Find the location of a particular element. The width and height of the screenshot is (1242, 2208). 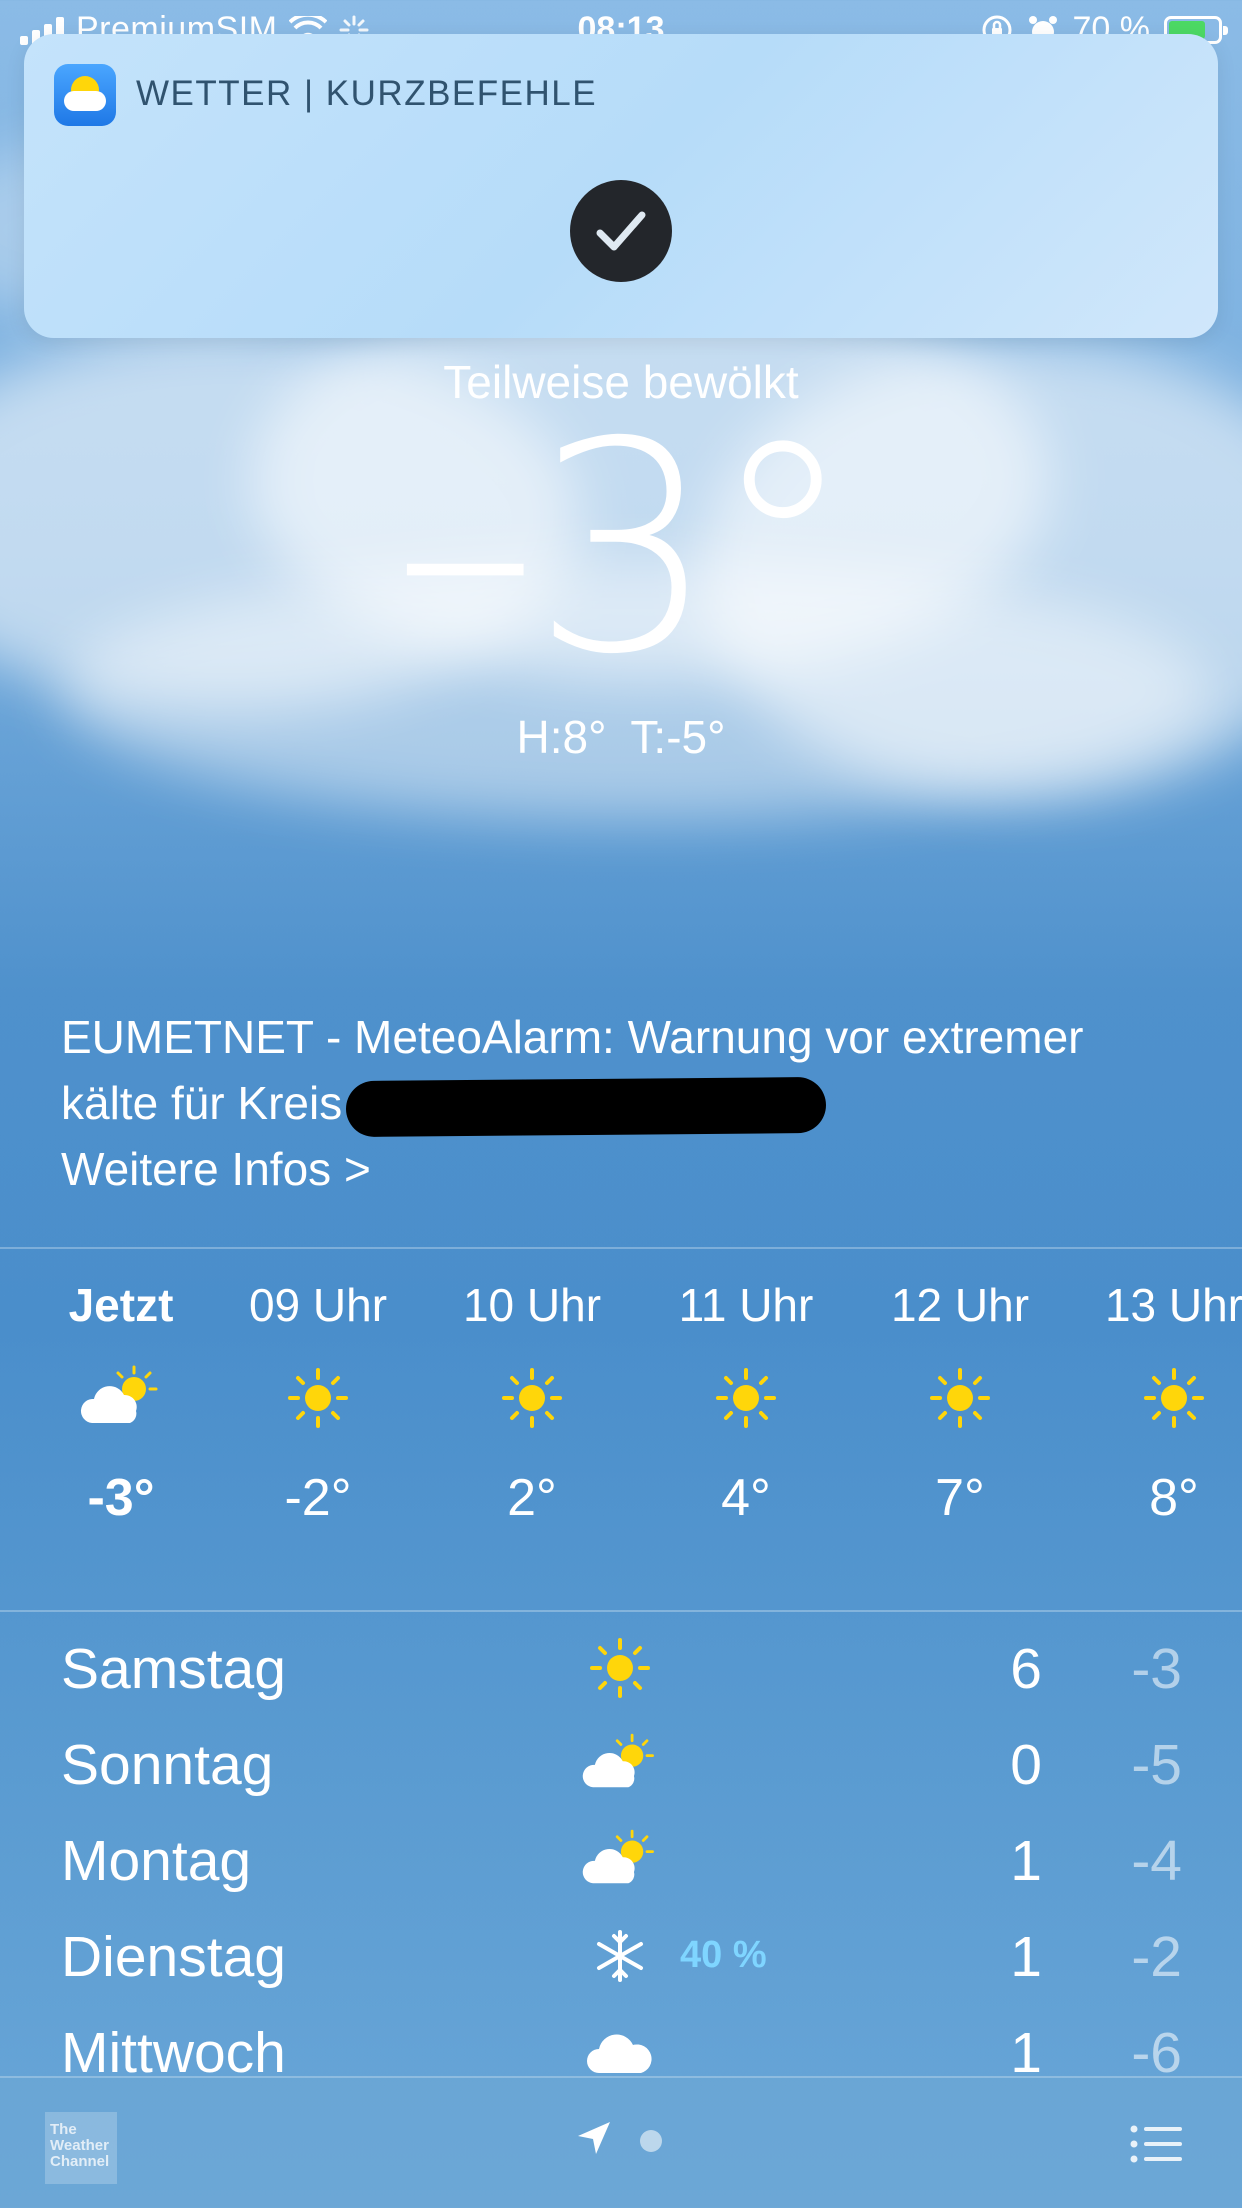

hour-column: 13 Uhr 8° is located at coordinates (1160, 1403).